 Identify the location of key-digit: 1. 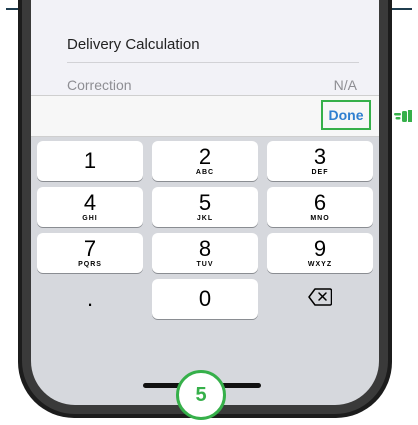
(90, 160).